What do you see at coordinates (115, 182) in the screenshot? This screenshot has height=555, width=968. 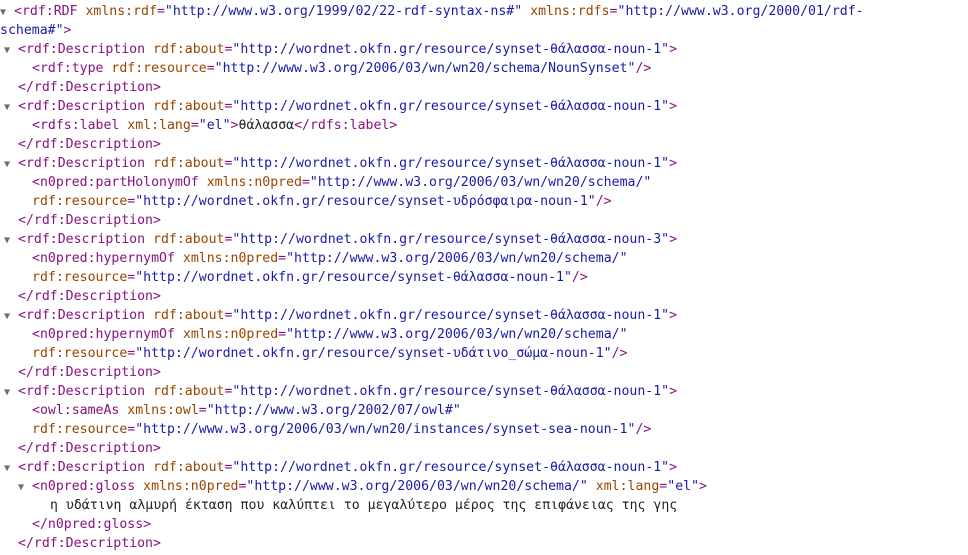 I see `tag-token: <n0pred:partHolonymOf` at bounding box center [115, 182].